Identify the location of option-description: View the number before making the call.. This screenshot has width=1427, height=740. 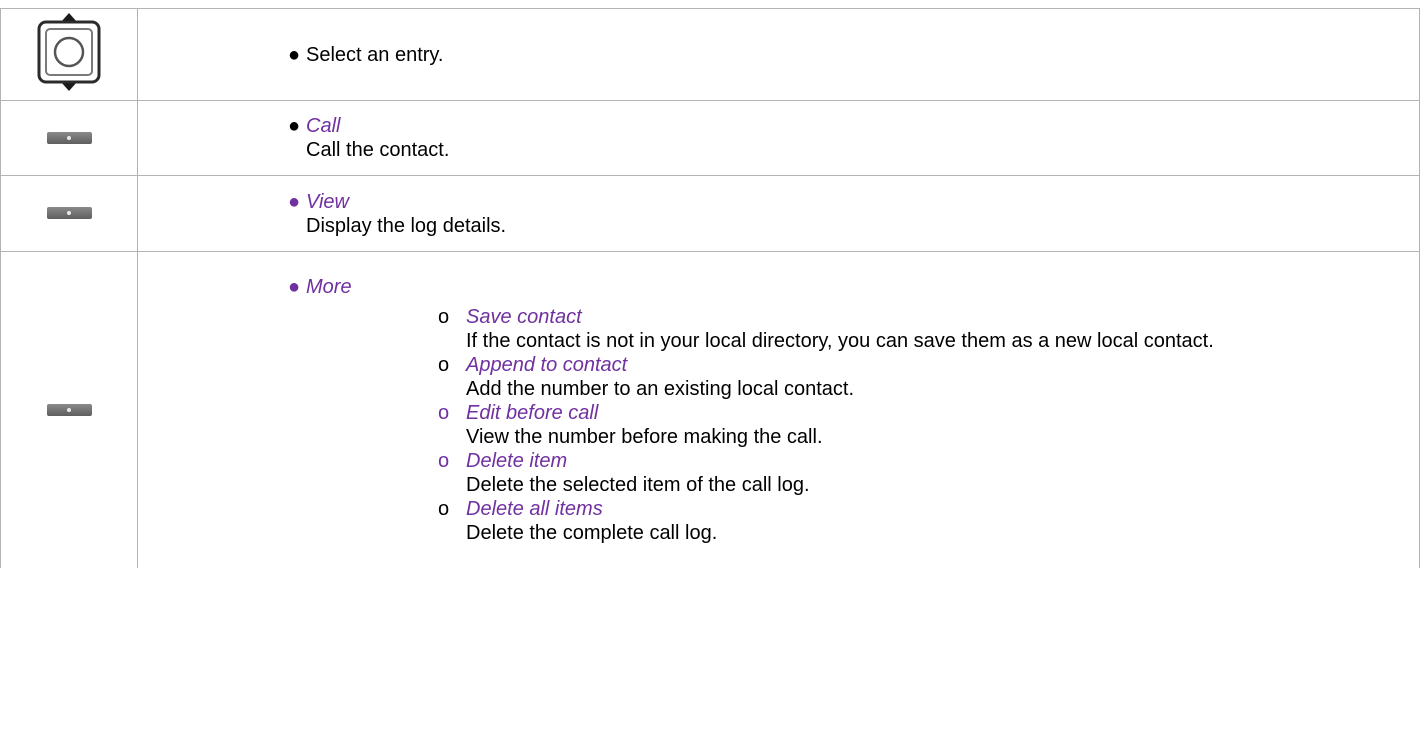
(644, 436).